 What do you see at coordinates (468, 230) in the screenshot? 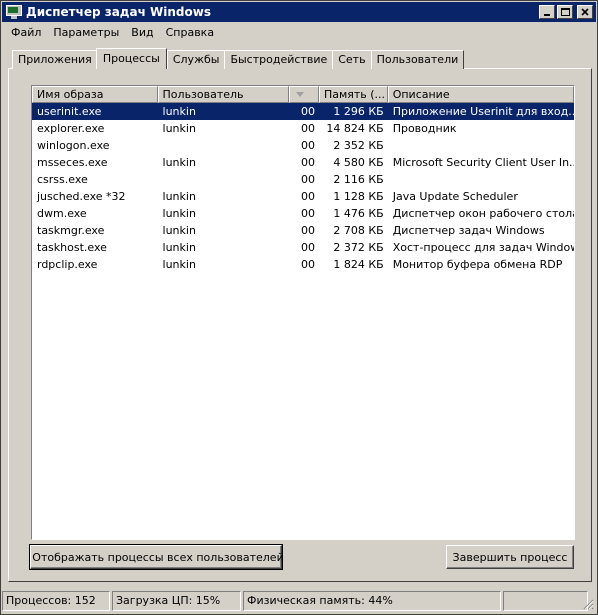
I see `cell-description: Диспетчер задач Windows` at bounding box center [468, 230].